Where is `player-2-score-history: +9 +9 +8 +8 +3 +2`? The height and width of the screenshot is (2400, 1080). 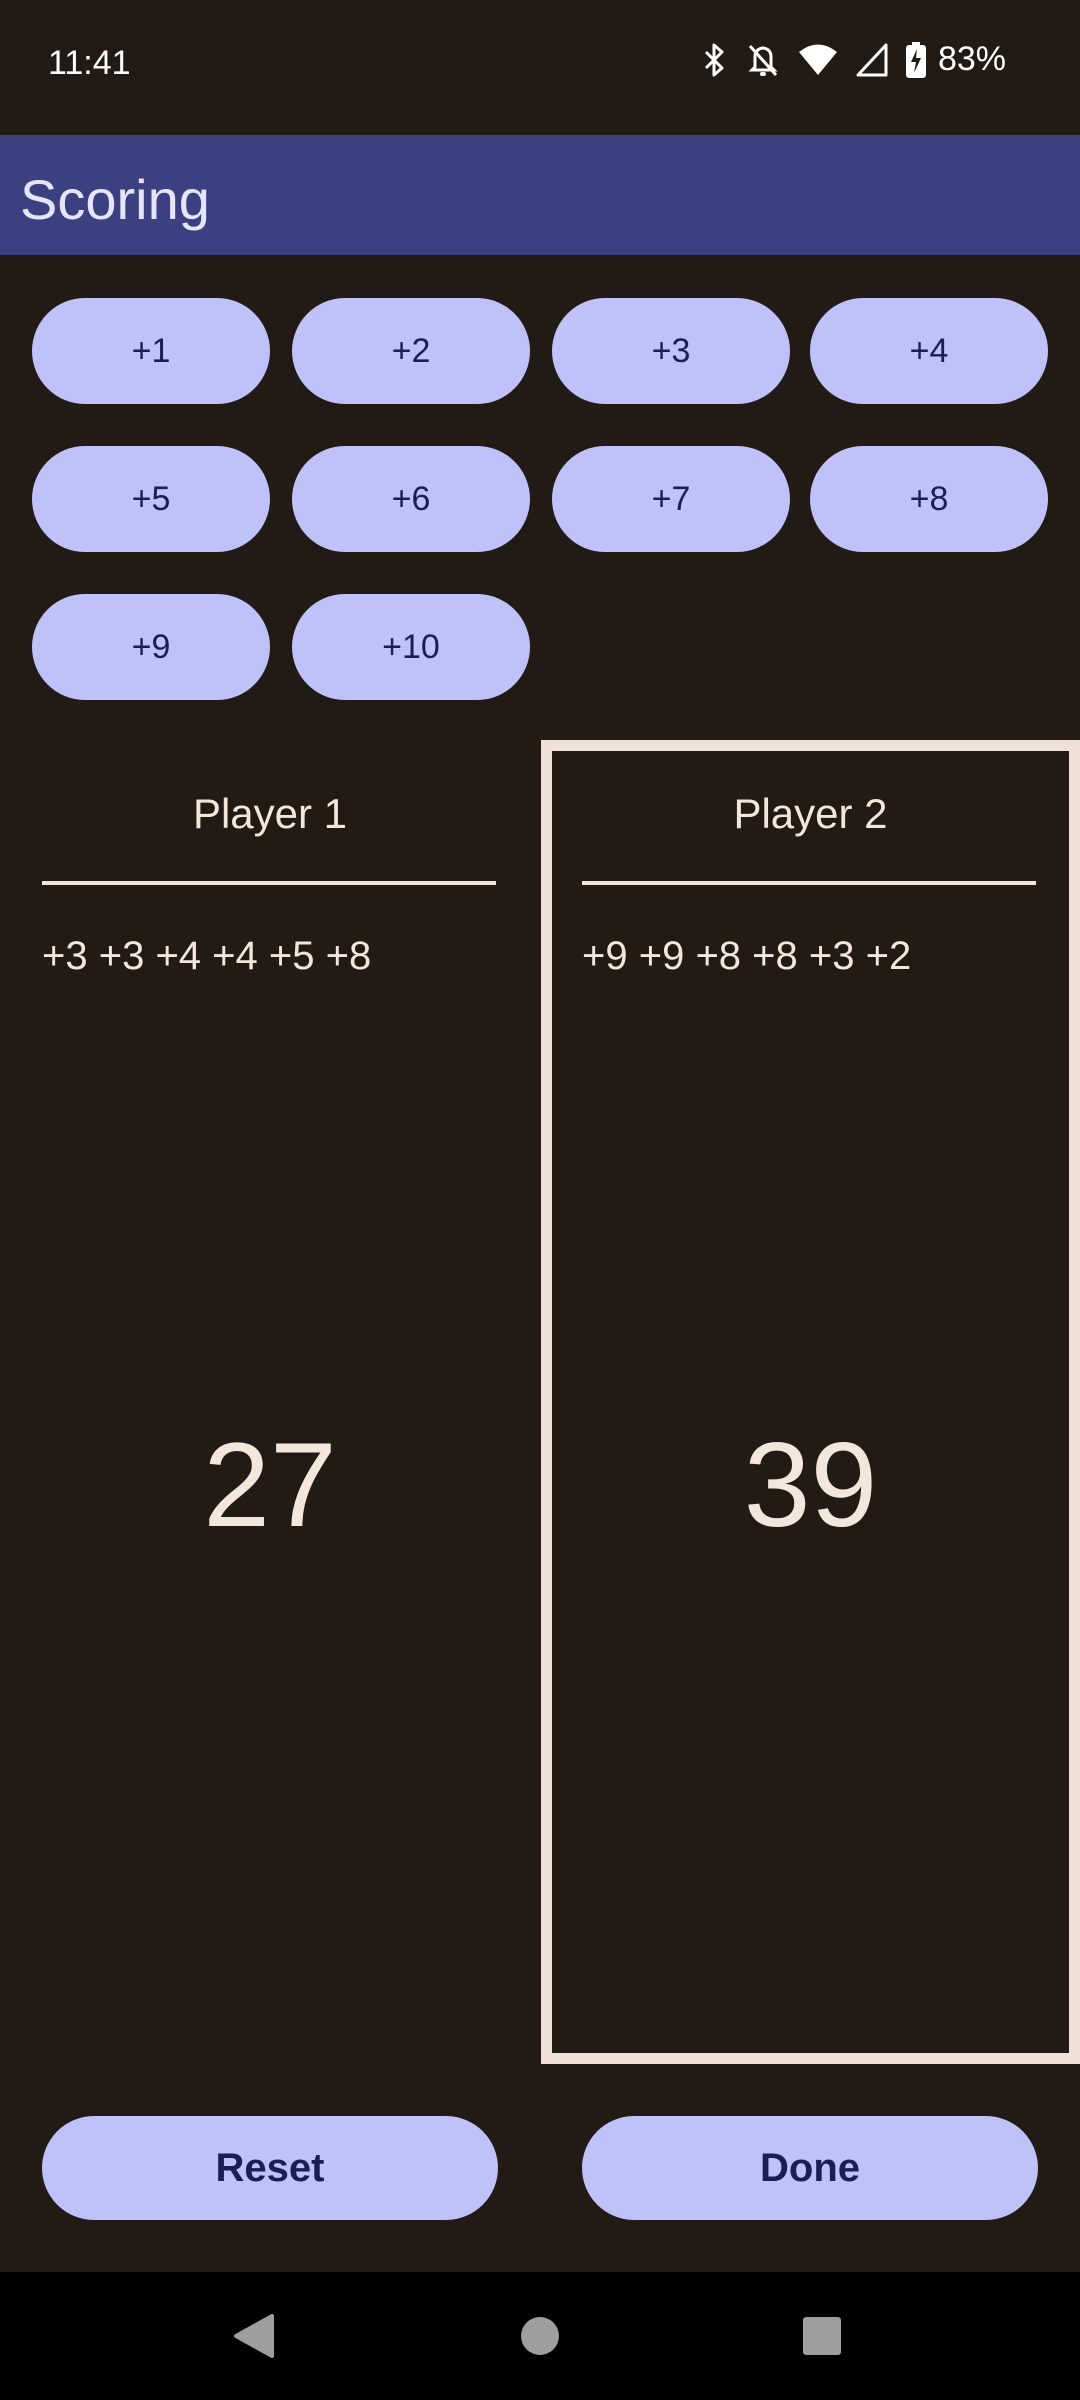
player-2-score-history: +9 +9 +8 +8 +3 +2 is located at coordinates (747, 956).